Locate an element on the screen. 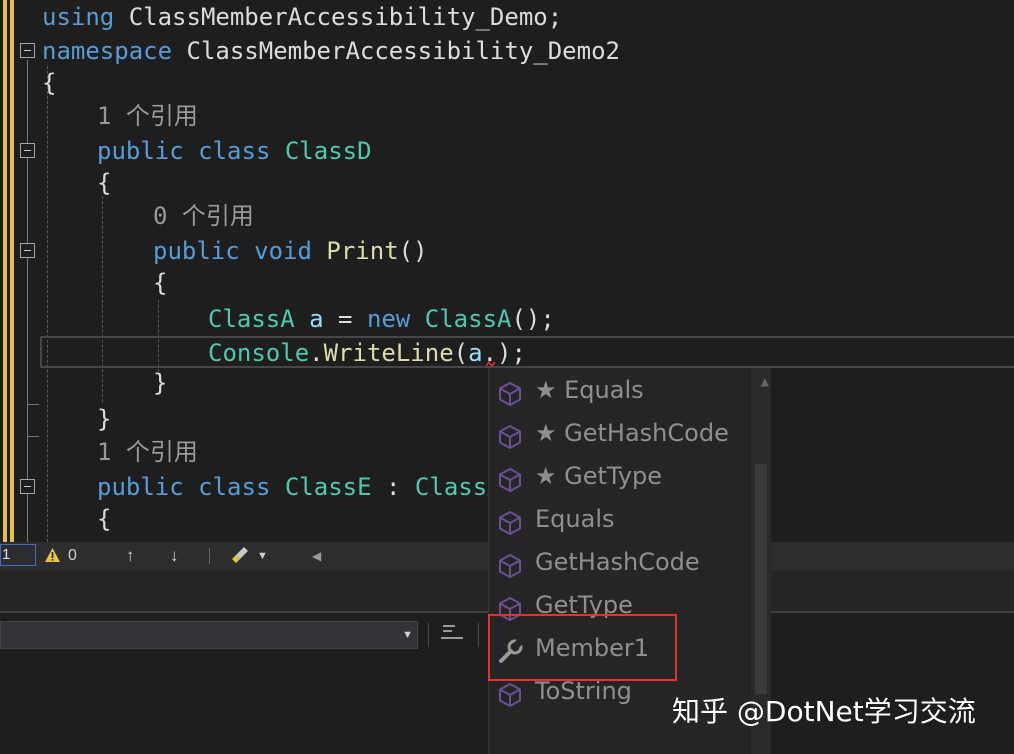 The width and height of the screenshot is (1014, 754). warning-count: 0 is located at coordinates (72, 556).